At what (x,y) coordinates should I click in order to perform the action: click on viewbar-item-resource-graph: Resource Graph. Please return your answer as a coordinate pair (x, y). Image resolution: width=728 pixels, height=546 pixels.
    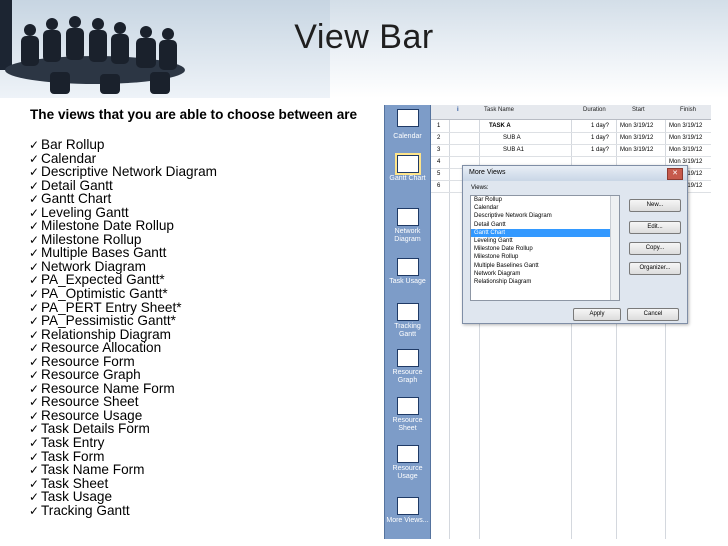
    Looking at the image, I should click on (407, 367).